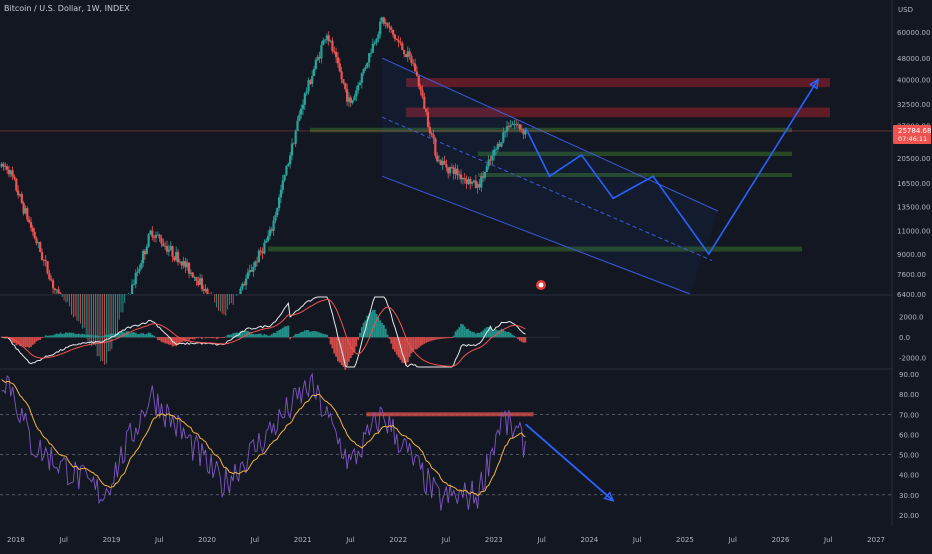 The image size is (932, 554). Describe the element at coordinates (16, 540) in the screenshot. I see `time-tick-label: 2018` at that location.